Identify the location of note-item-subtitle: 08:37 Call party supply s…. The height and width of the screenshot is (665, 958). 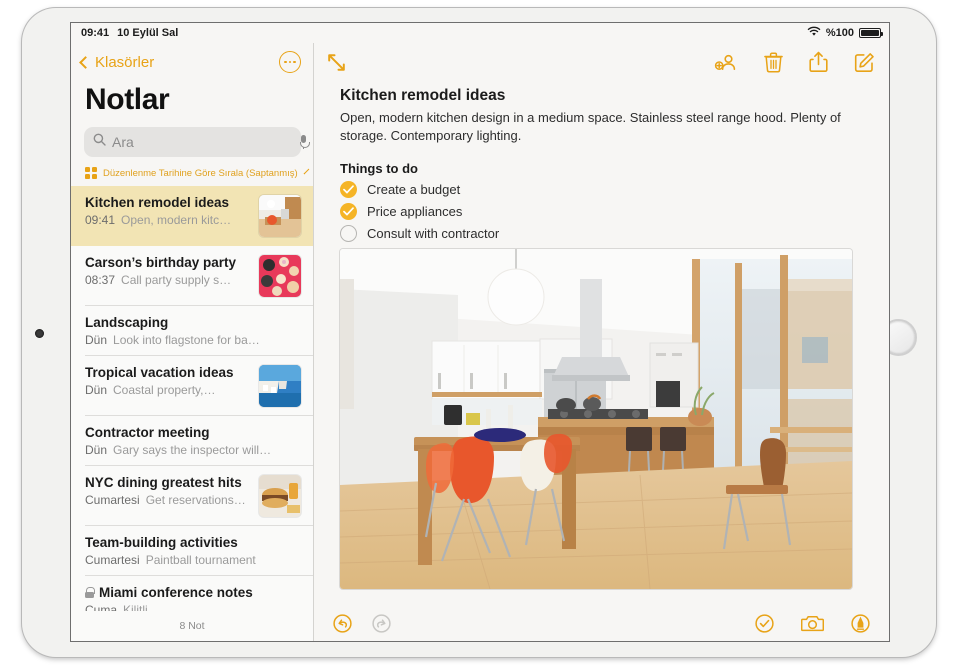
(168, 280).